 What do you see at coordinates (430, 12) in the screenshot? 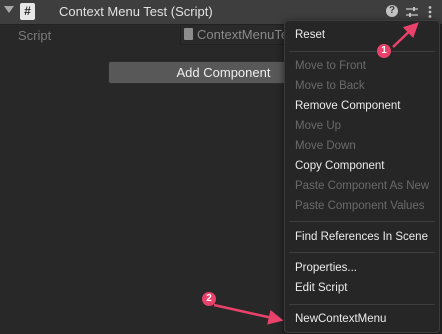
I see `more-options-icon` at bounding box center [430, 12].